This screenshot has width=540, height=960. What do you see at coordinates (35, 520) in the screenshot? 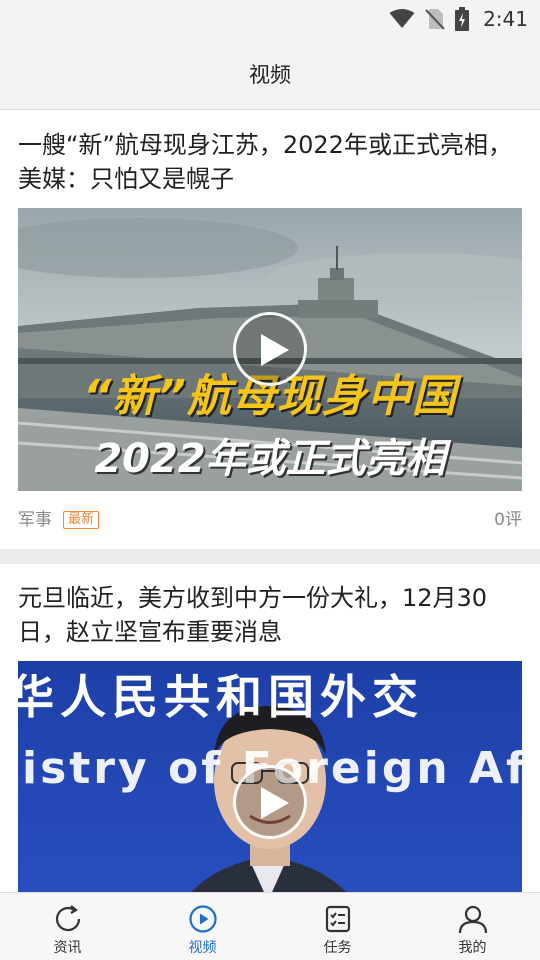
I see `category-label: 军事` at bounding box center [35, 520].